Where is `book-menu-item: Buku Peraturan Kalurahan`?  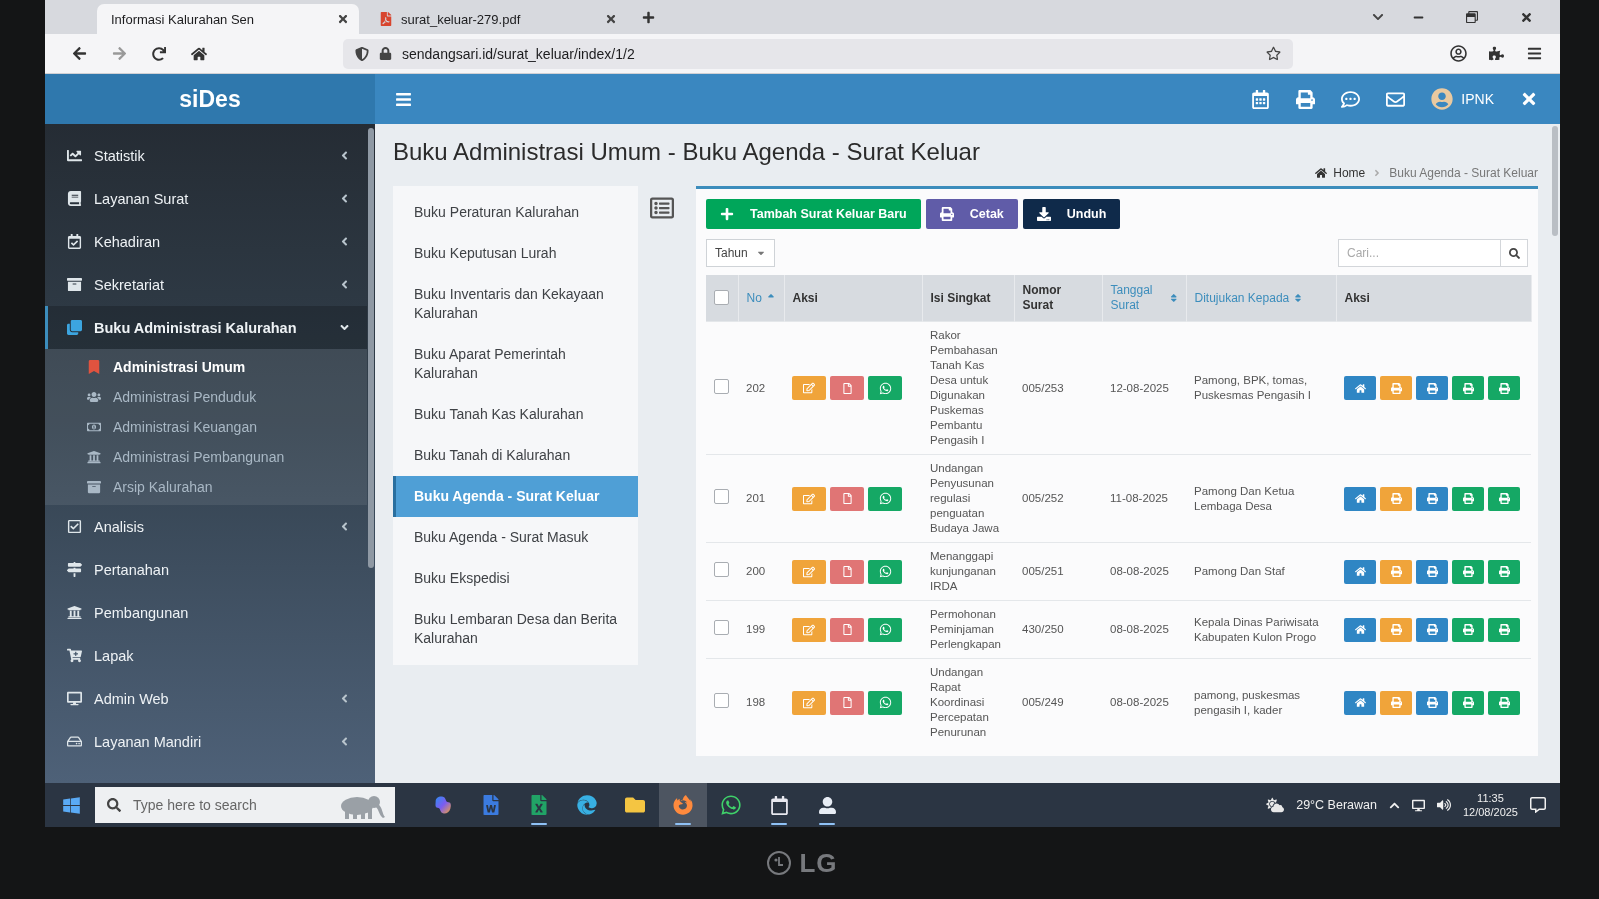 book-menu-item: Buku Peraturan Kalurahan is located at coordinates (515, 212).